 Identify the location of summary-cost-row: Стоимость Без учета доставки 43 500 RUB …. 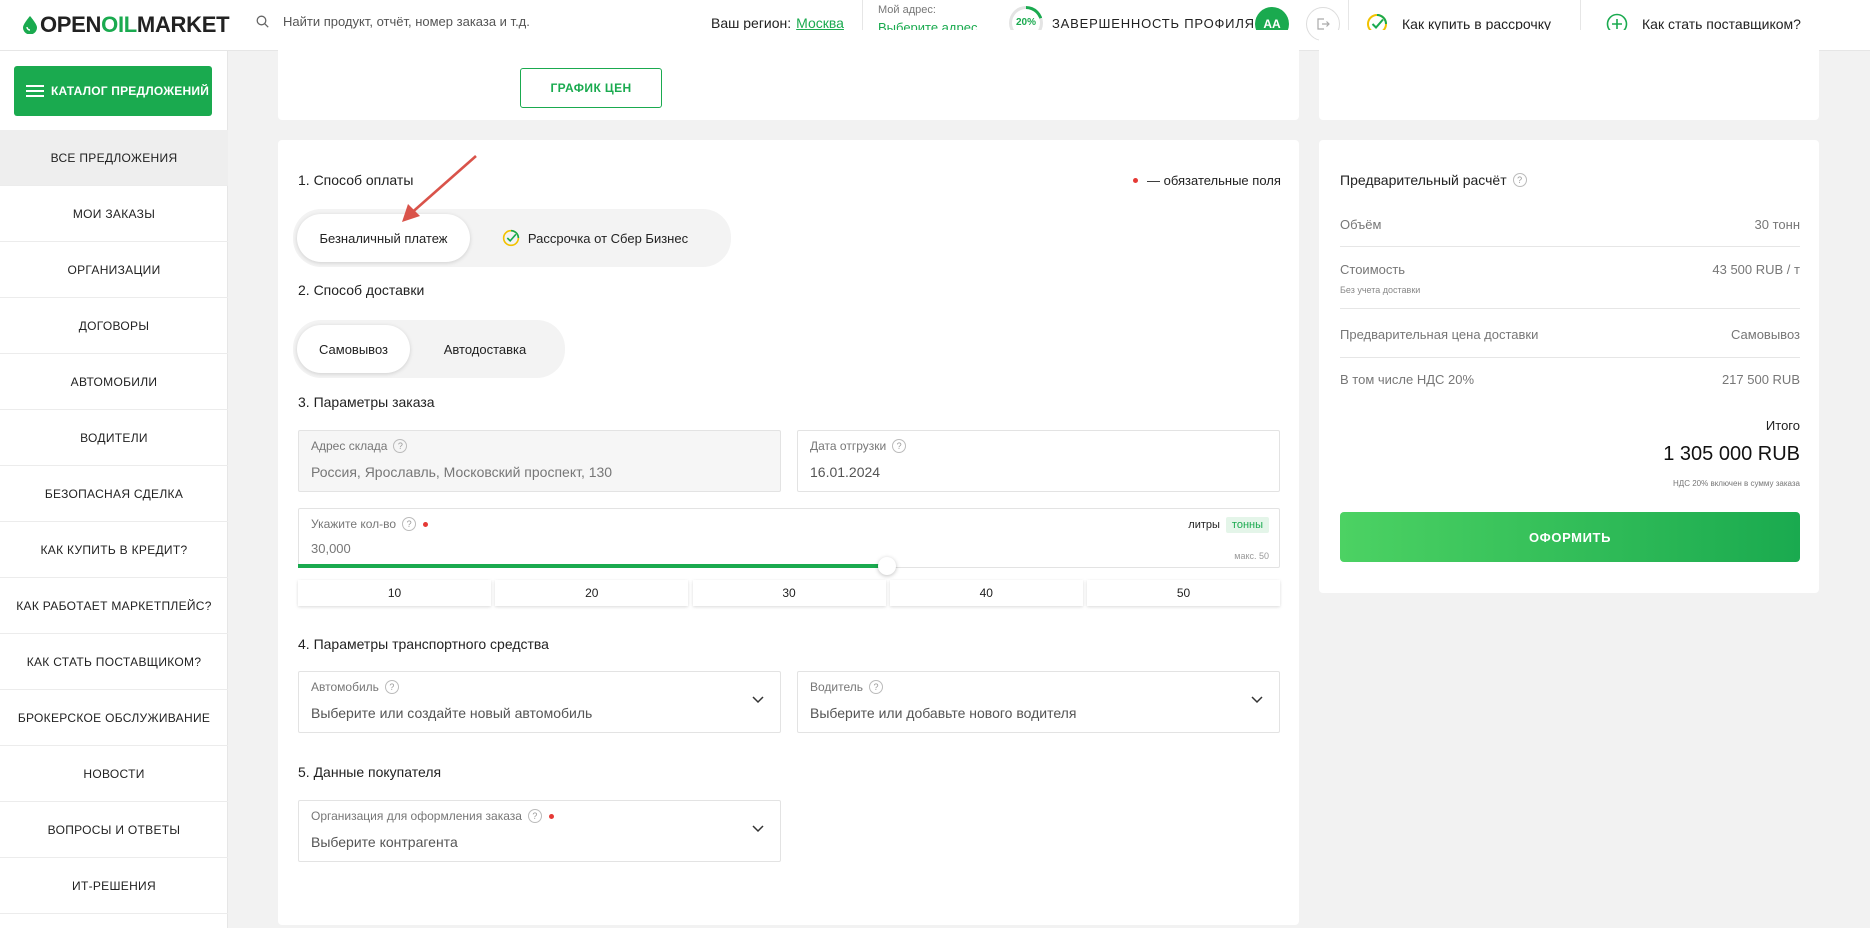
(1570, 278).